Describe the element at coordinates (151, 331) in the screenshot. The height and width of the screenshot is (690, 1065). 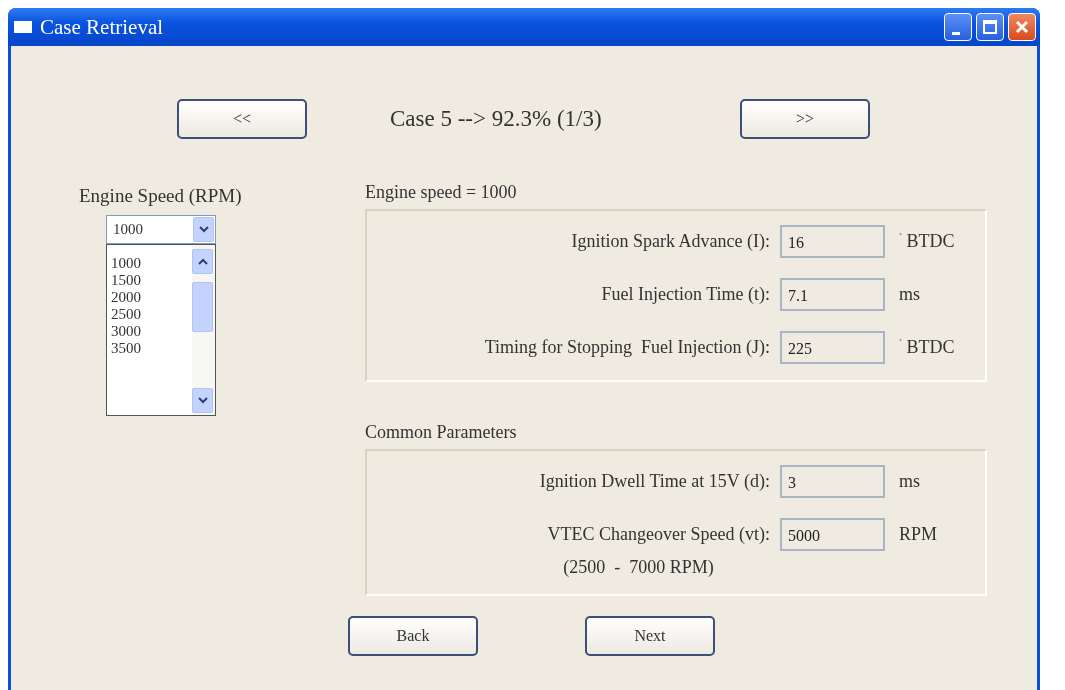
I see `list-item: 3000` at that location.